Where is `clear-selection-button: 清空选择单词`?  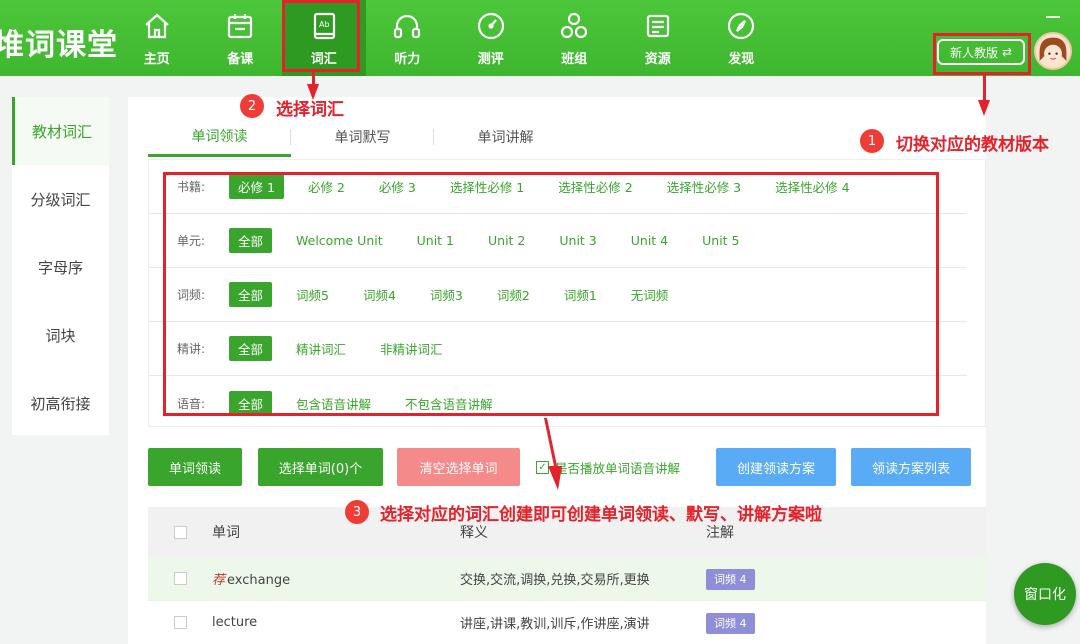 clear-selection-button: 清空选择单词 is located at coordinates (458, 467).